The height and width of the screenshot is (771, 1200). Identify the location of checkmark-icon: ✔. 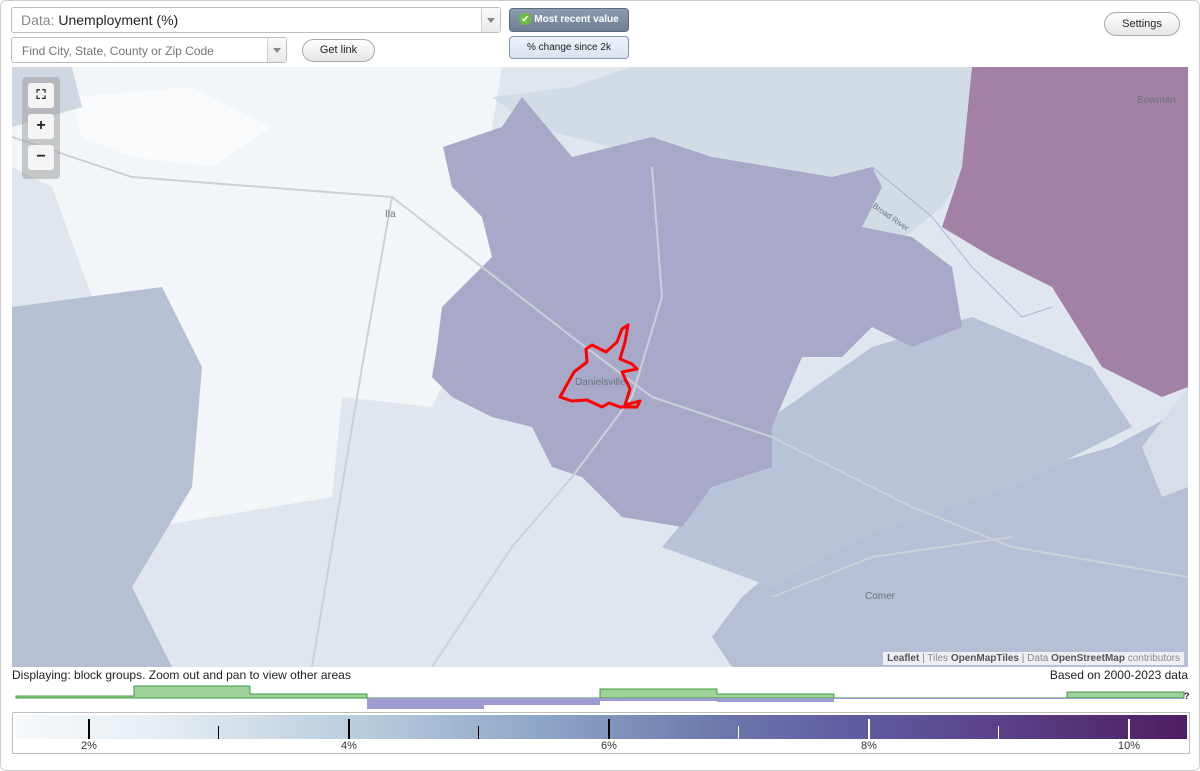
(525, 19).